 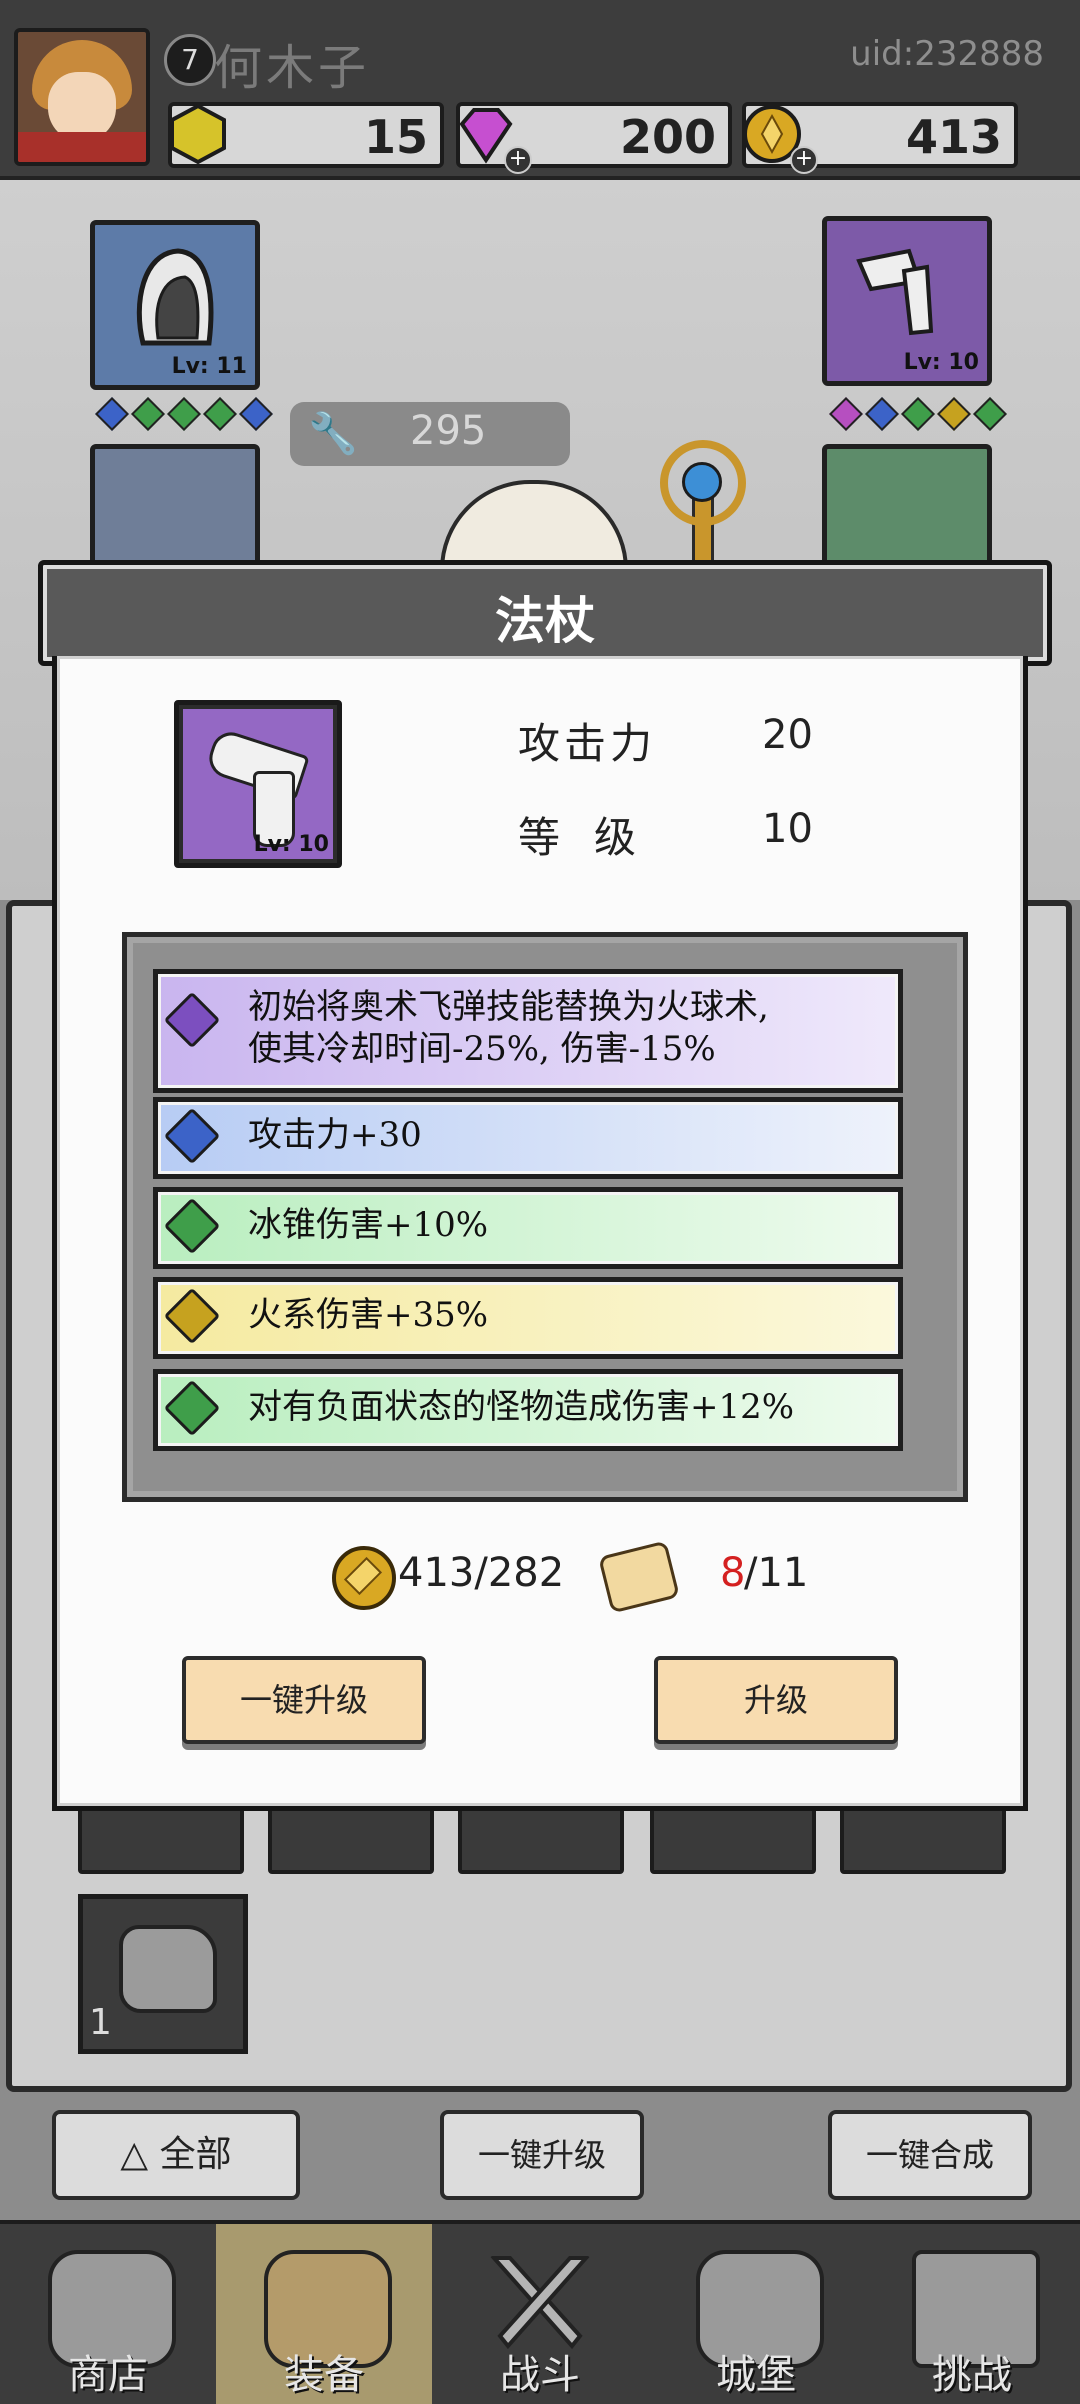 I want to click on diamond-value: 200, so click(x=667, y=137).